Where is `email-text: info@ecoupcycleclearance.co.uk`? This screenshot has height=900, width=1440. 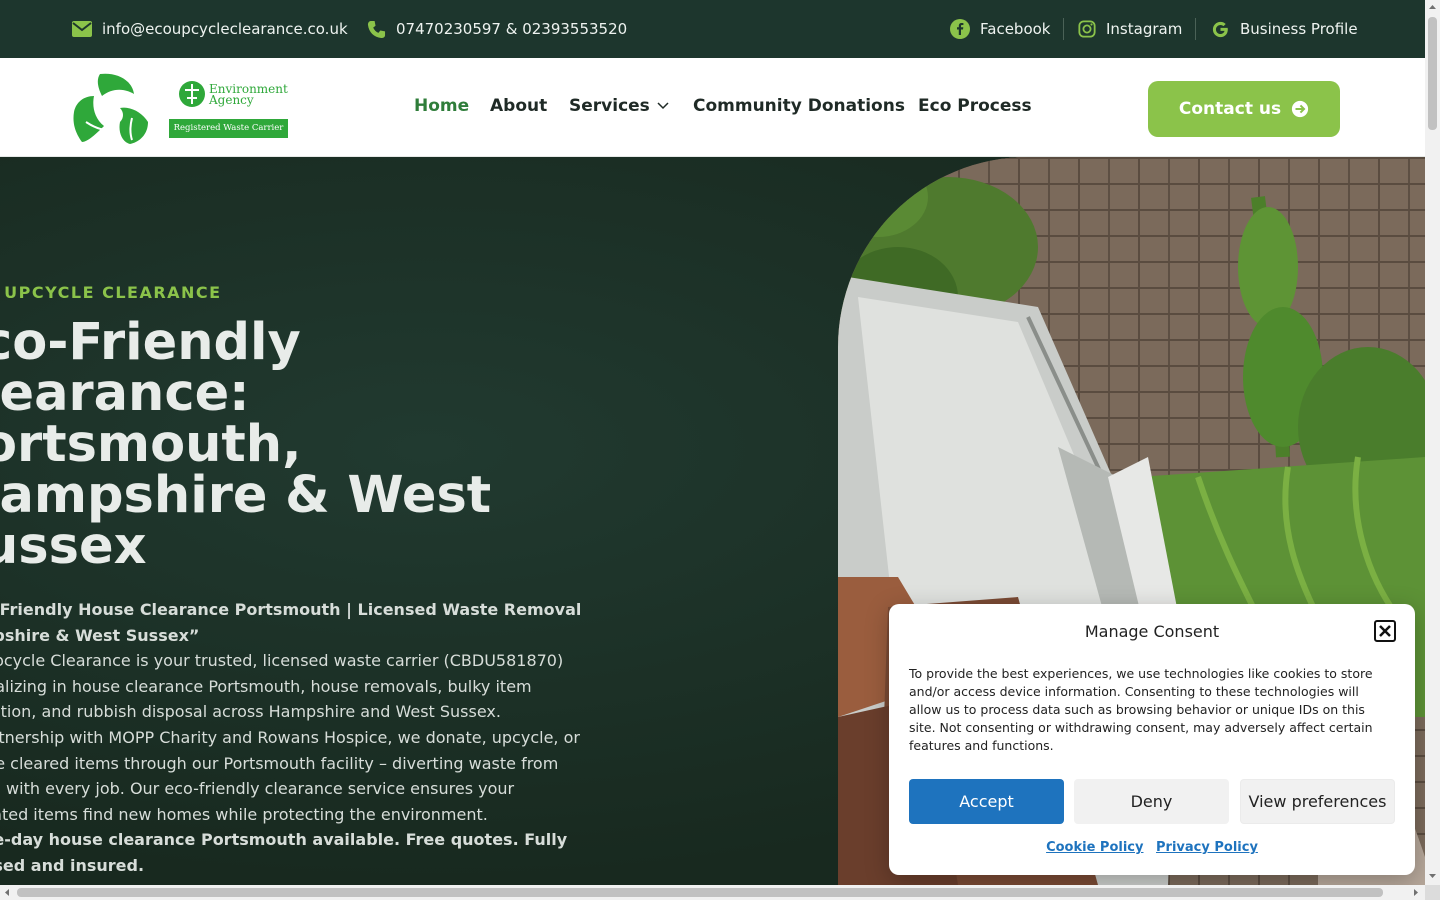 email-text: info@ecoupcycleclearance.co.uk is located at coordinates (225, 29).